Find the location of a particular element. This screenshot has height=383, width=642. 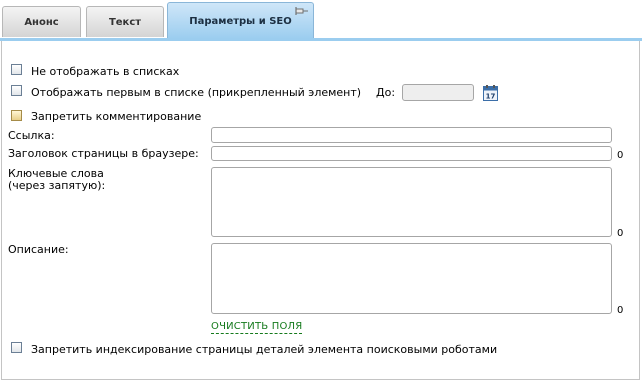

calendar-icon: 17 is located at coordinates (490, 93).